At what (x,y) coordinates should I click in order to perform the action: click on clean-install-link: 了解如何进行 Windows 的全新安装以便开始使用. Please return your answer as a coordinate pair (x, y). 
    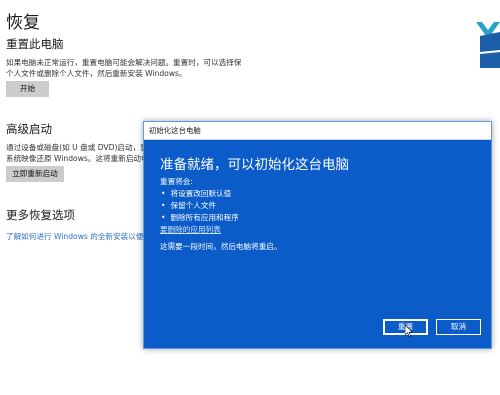
    Looking at the image, I should click on (74, 236).